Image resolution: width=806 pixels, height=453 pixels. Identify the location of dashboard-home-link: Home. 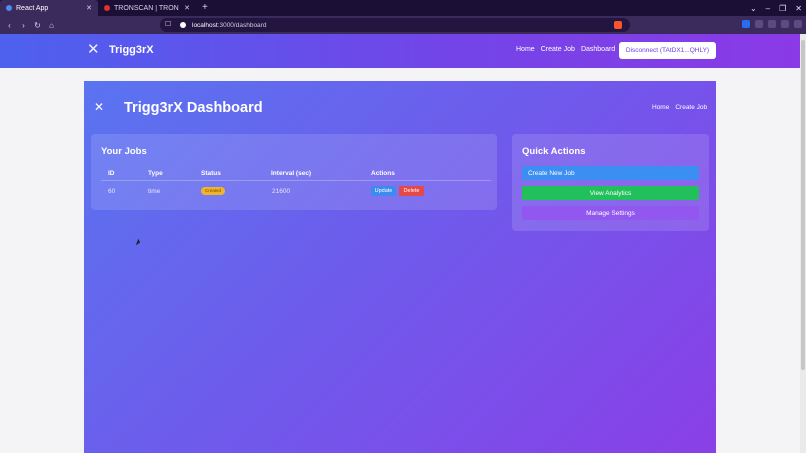
(660, 107).